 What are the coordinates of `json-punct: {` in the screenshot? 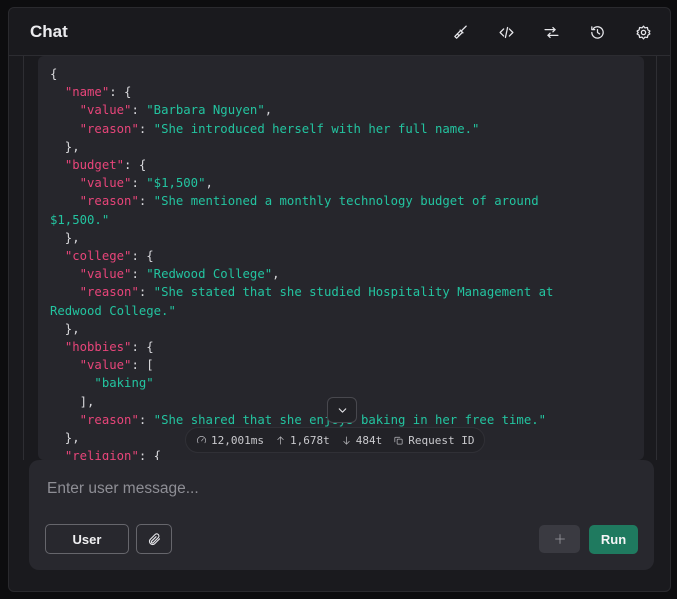 It's located at (54, 74).